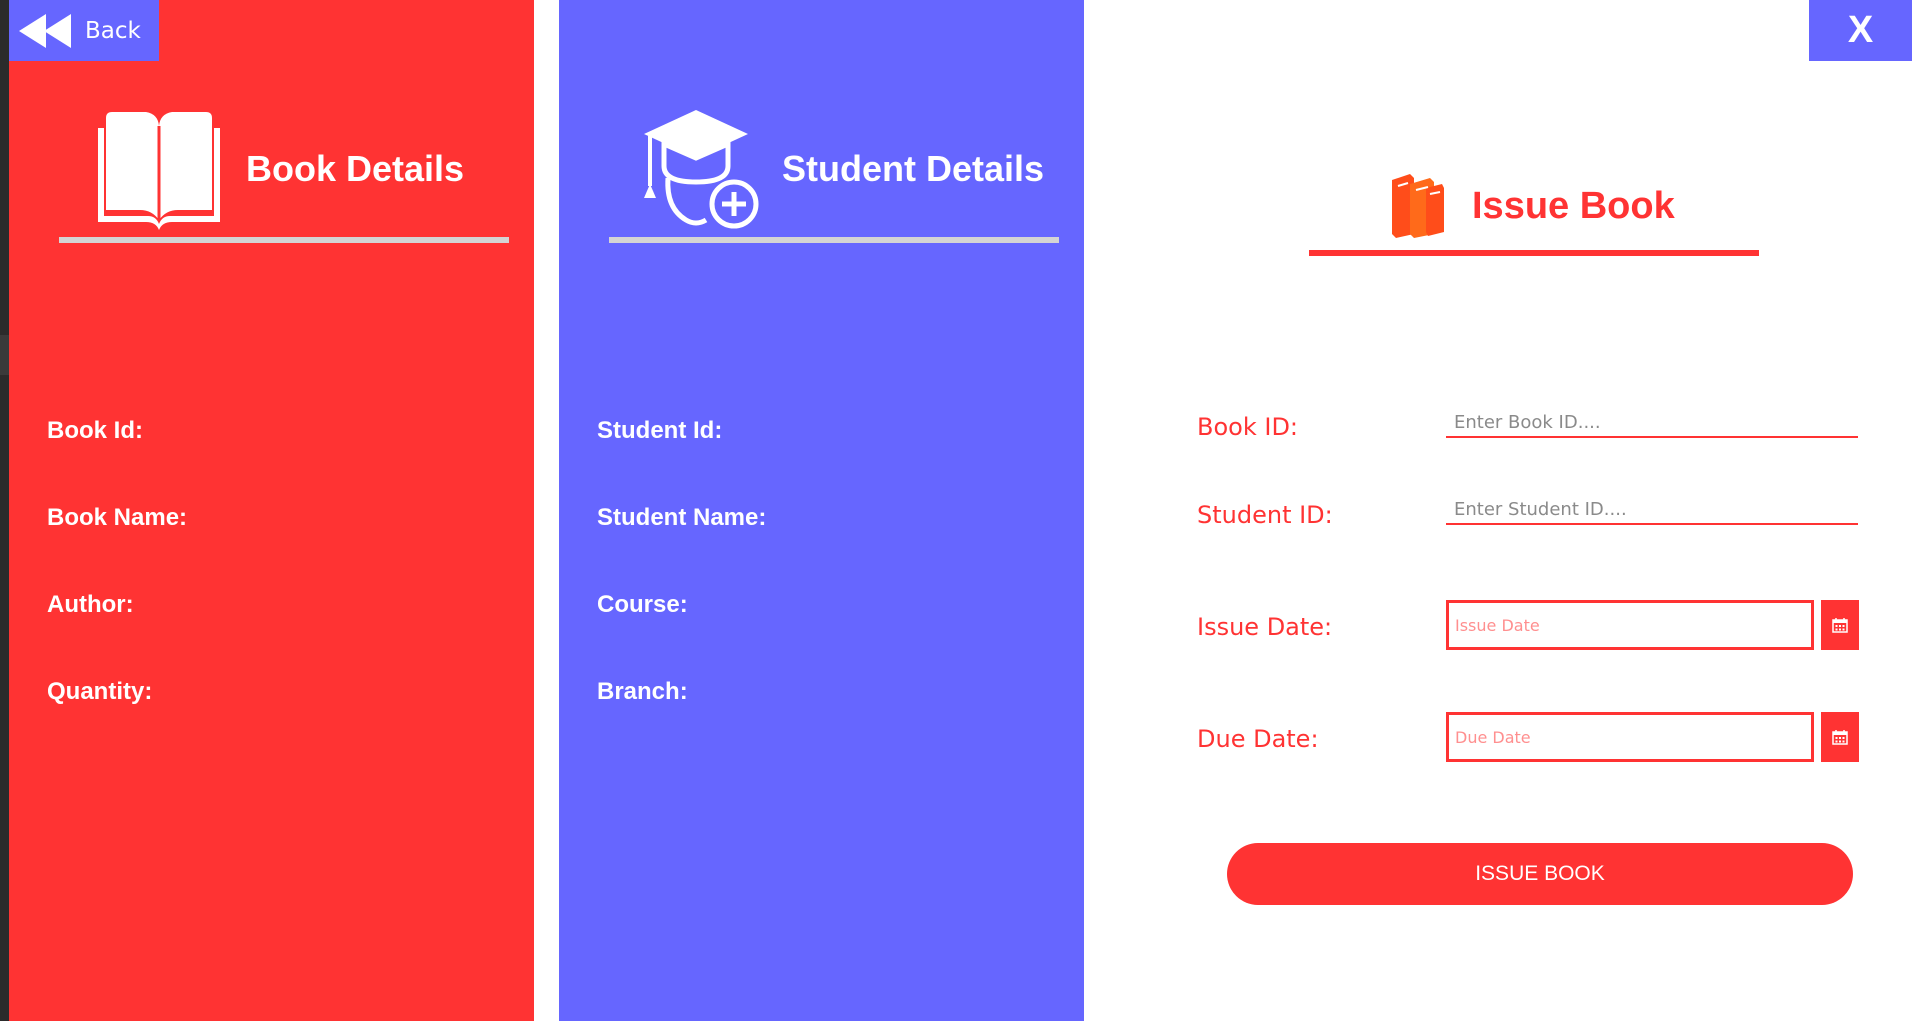 The image size is (1912, 1021). Describe the element at coordinates (642, 604) in the screenshot. I see `course-label: Course:` at that location.